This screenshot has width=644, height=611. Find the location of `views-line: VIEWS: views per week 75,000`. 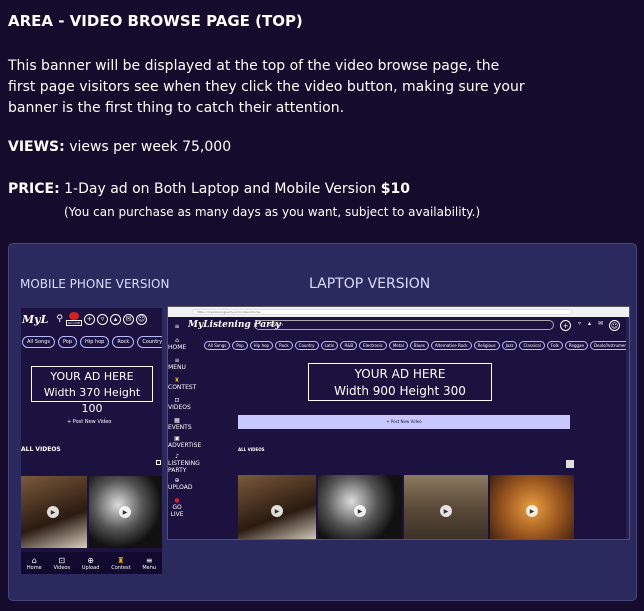

views-line: VIEWS: views per week 75,000 is located at coordinates (119, 147).